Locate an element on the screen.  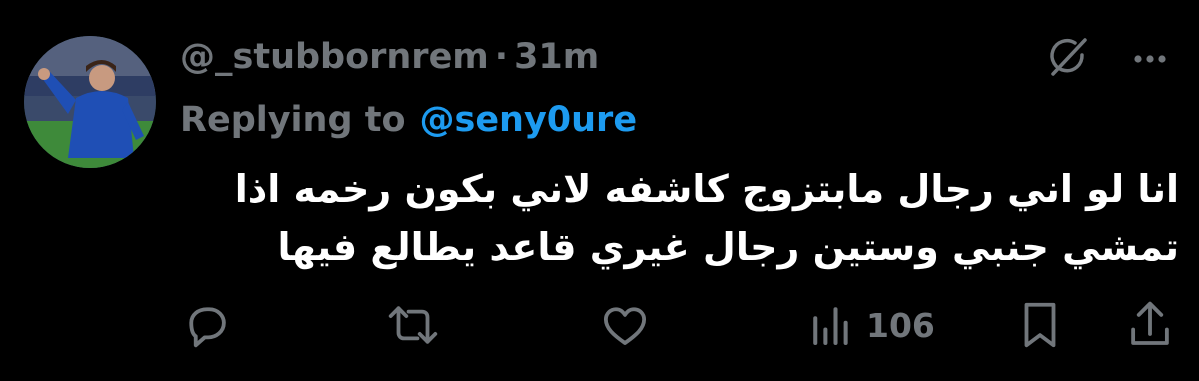
retweet-icon is located at coordinates (413, 325).